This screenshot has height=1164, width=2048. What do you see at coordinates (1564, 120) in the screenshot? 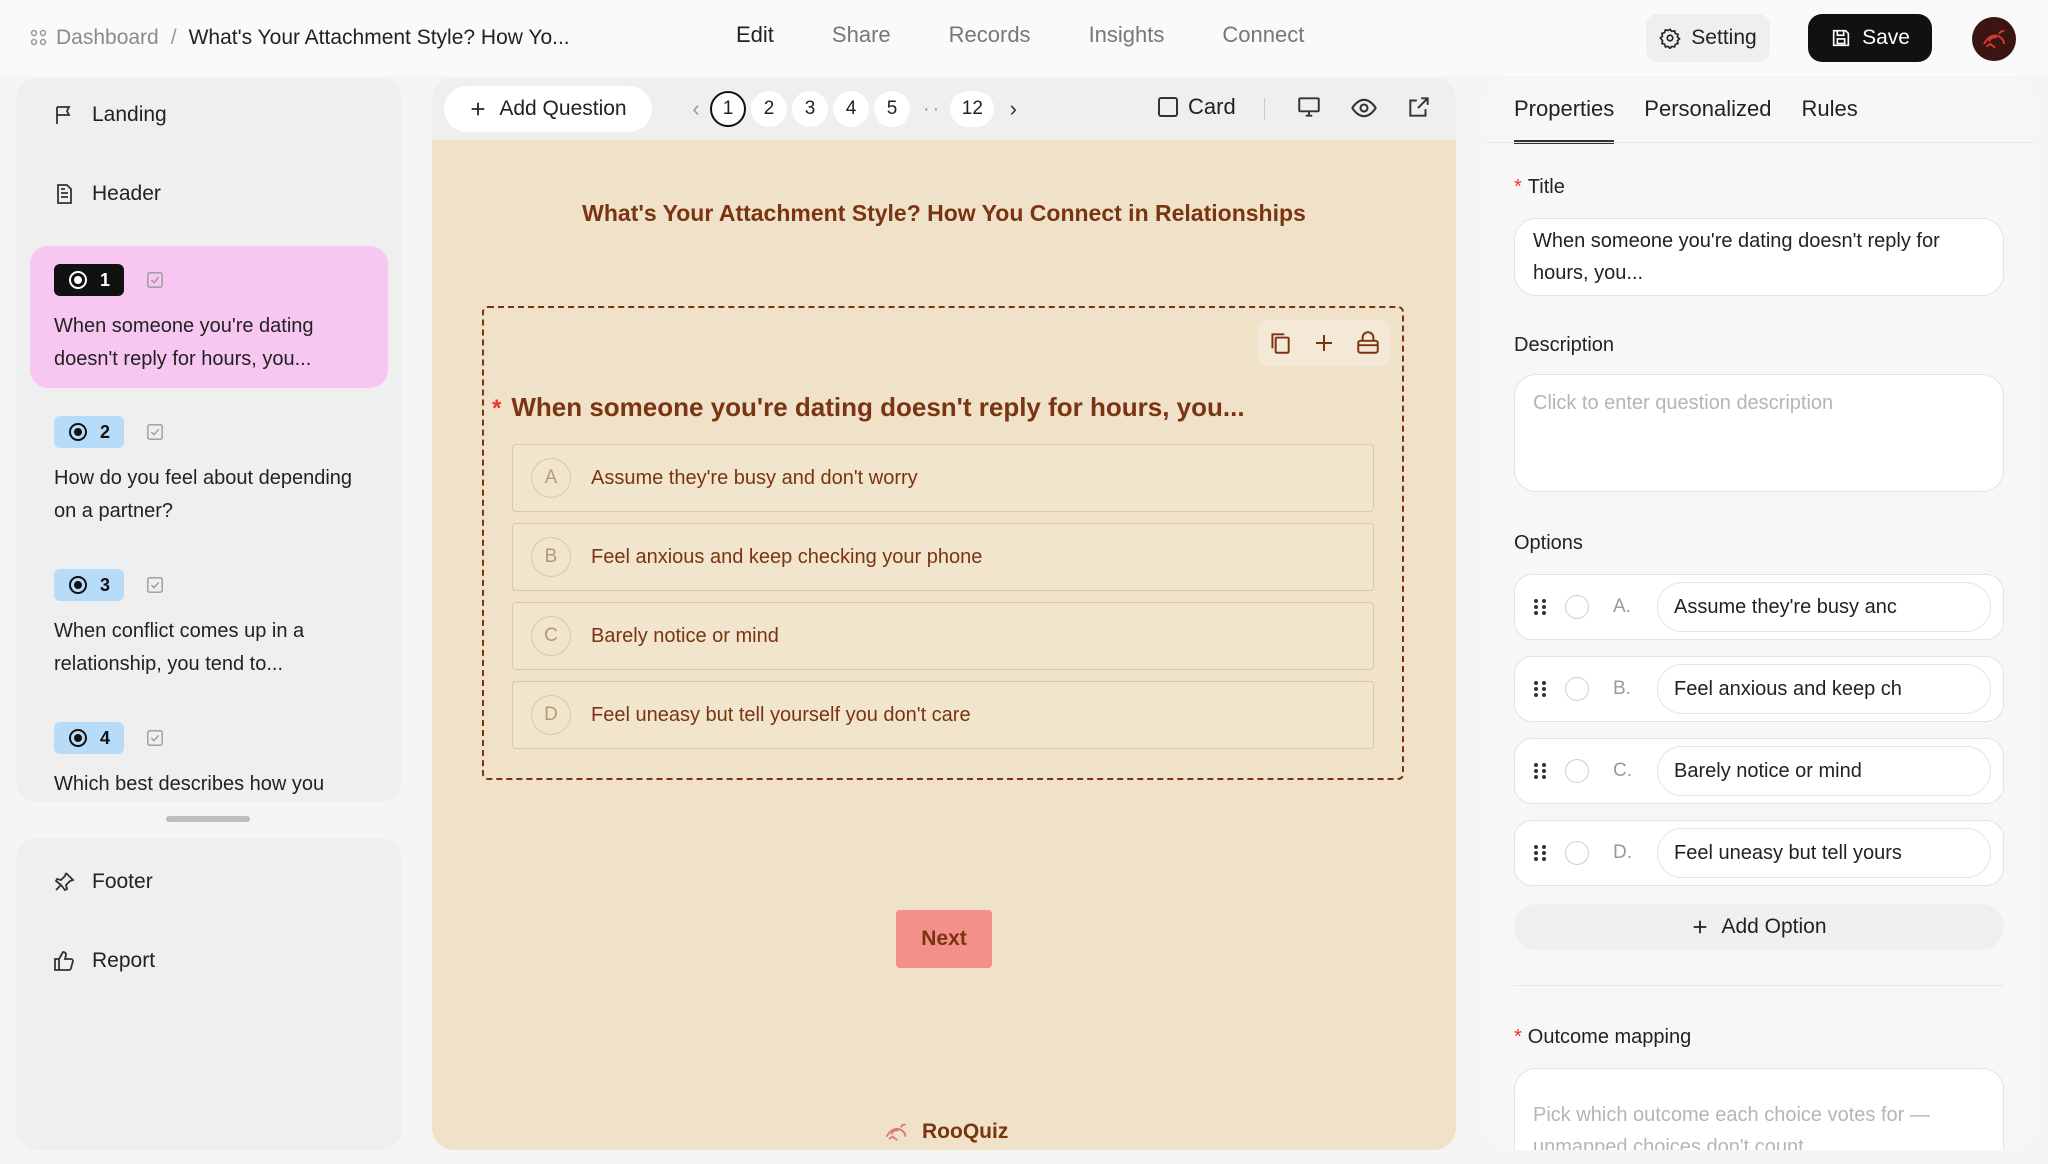
I see `tab-properties: Properties` at bounding box center [1564, 120].